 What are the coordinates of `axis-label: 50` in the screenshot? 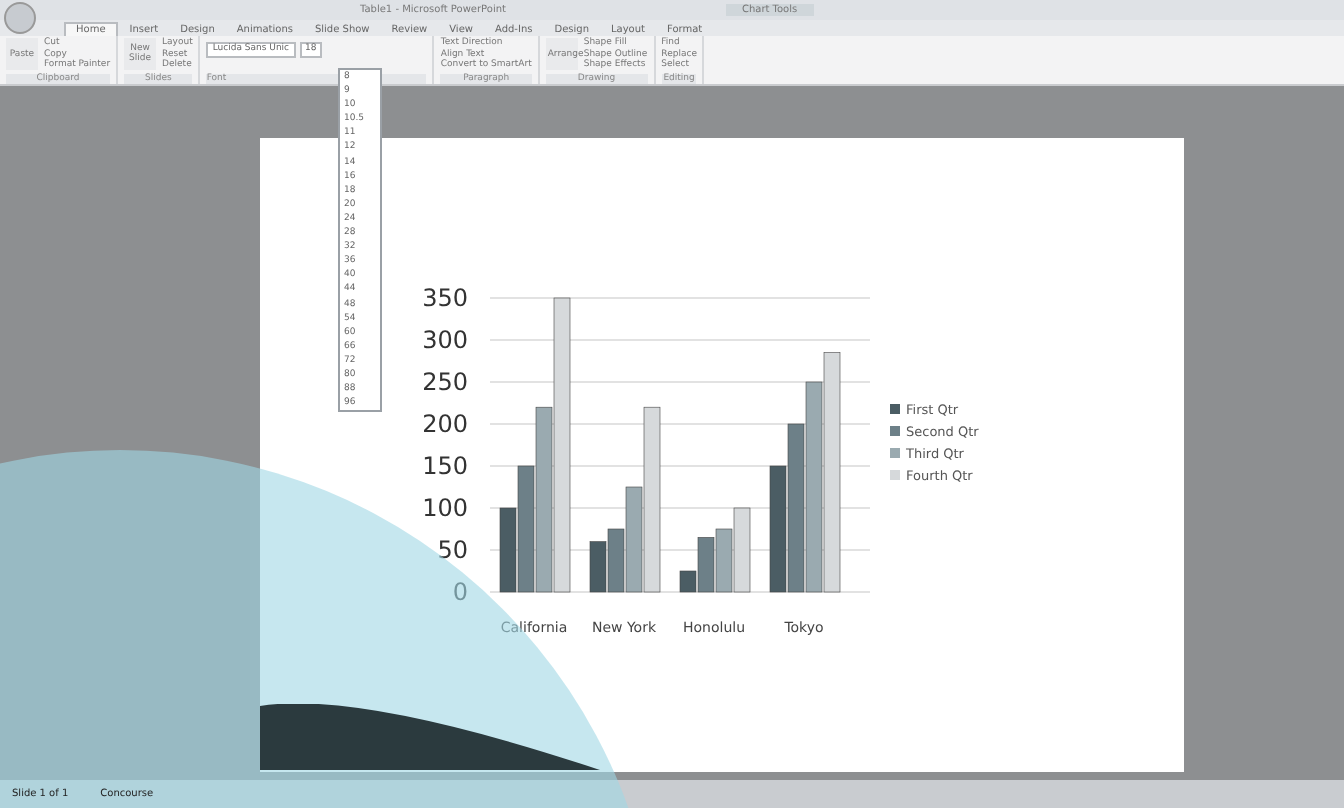 It's located at (452, 550).